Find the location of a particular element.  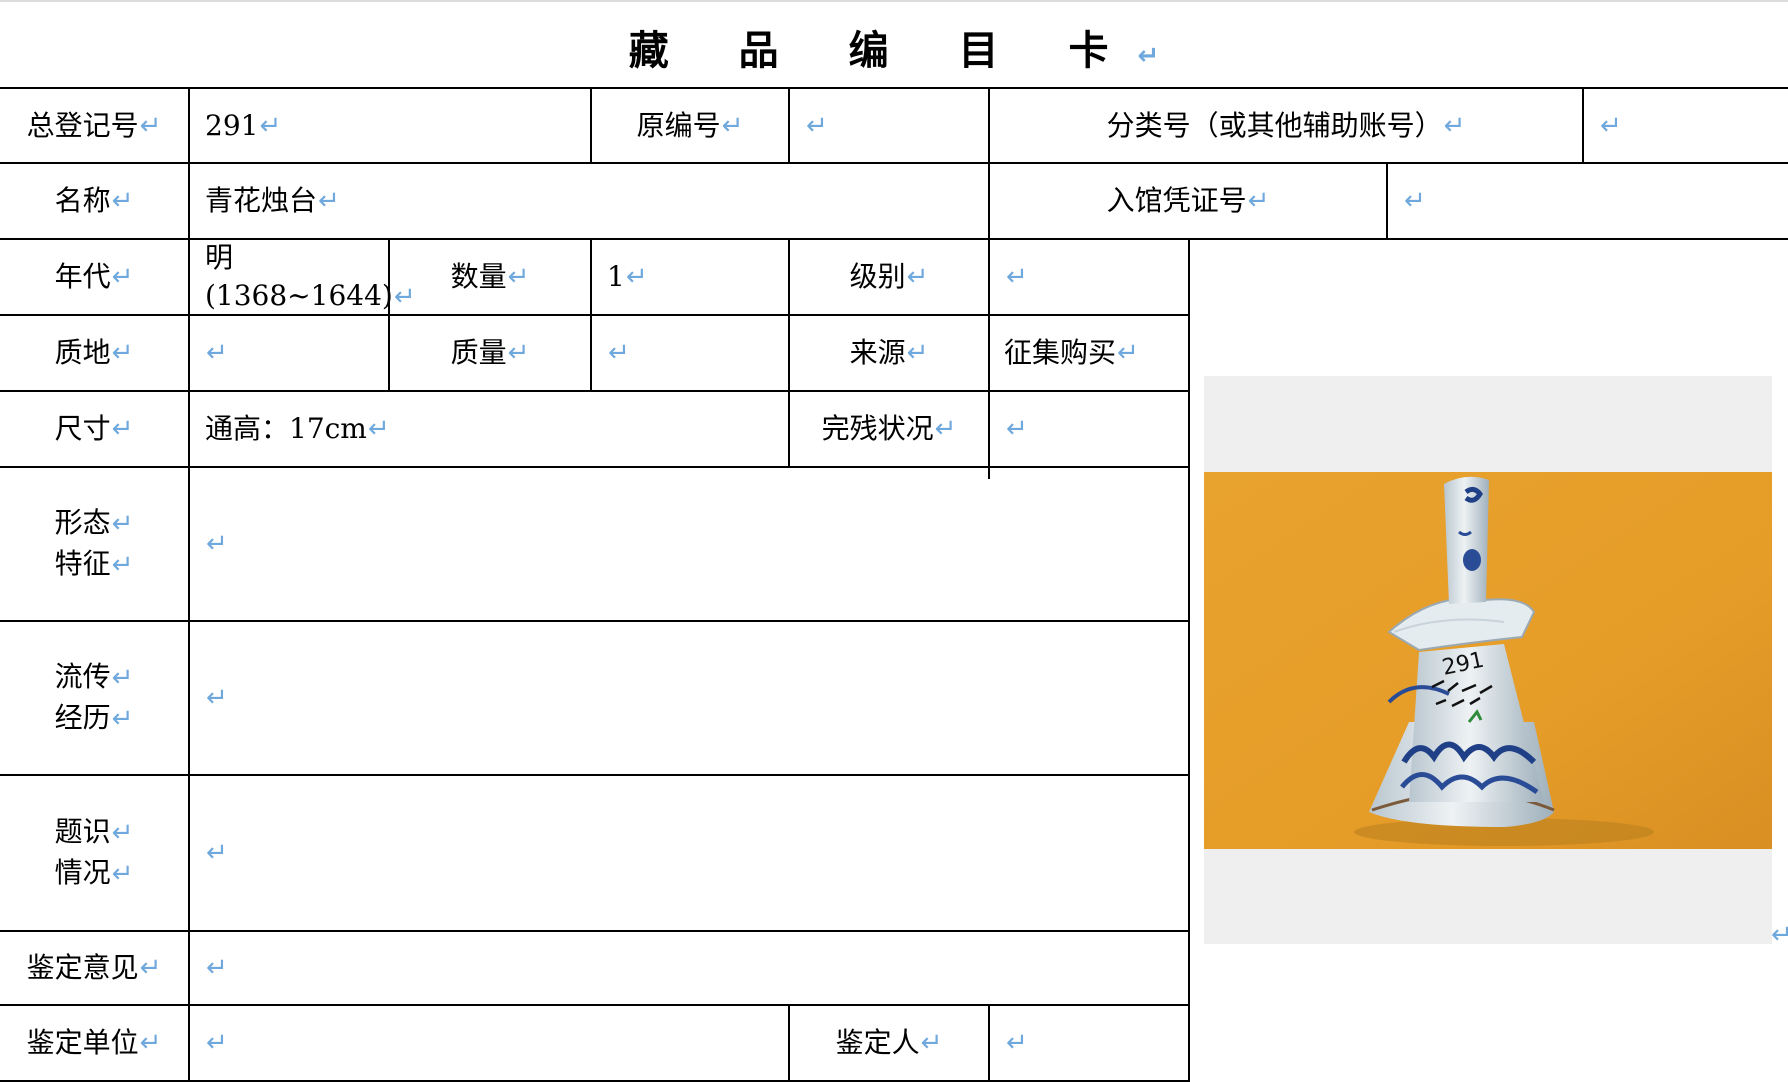

grade-value: ↵ is located at coordinates (1089, 277).